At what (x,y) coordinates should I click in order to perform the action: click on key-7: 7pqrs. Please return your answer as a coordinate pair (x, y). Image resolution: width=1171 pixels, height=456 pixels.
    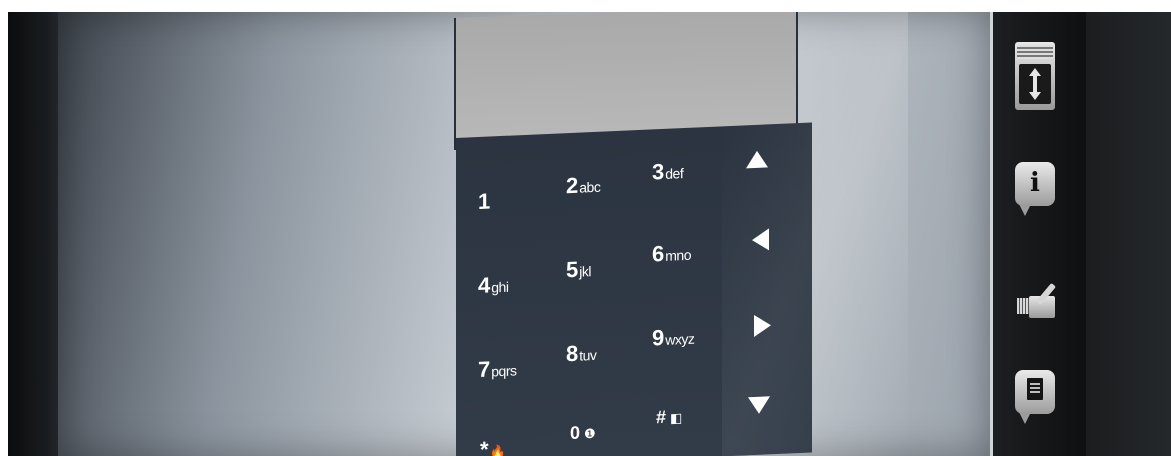
    Looking at the image, I should click on (497, 369).